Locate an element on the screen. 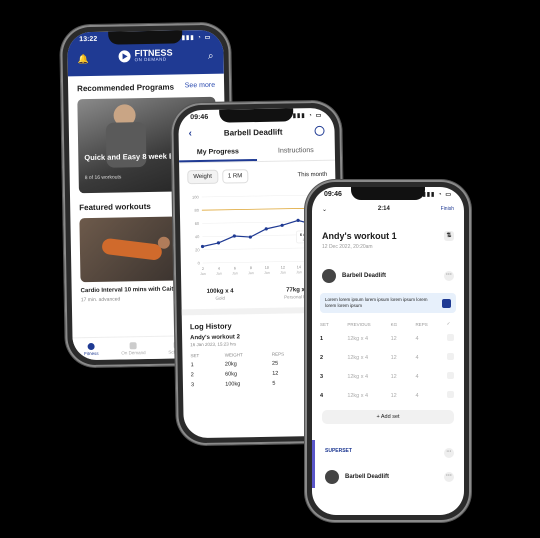  period-select: This month is located at coordinates (313, 175).